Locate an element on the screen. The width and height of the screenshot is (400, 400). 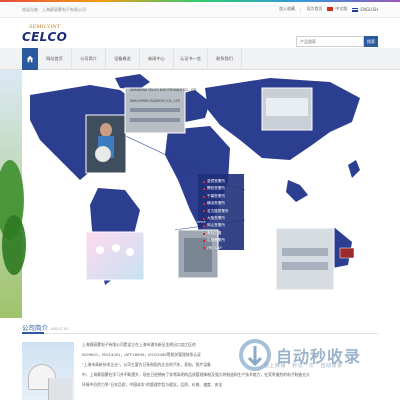
nav-items: 网站首页 公司简介 设备概览 新闻中心 认证书一览 联系我们 is located at coordinates (140, 59).